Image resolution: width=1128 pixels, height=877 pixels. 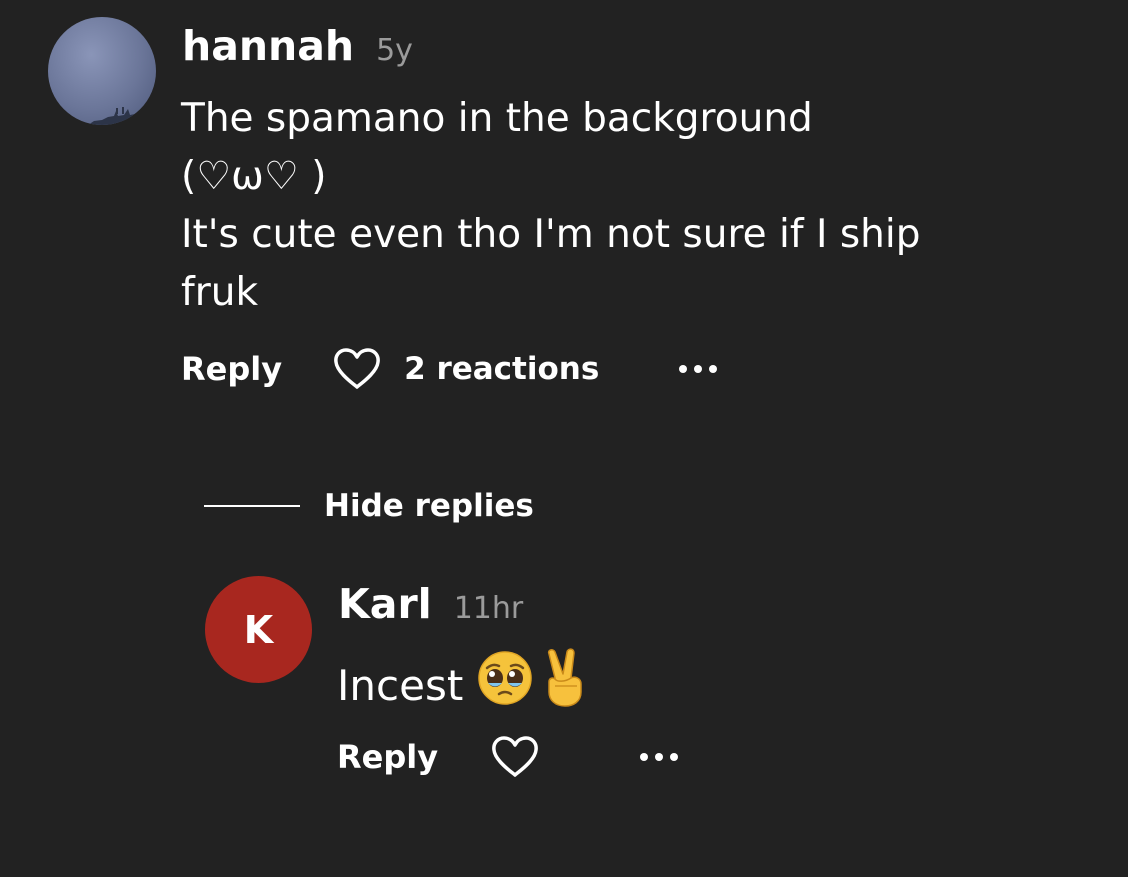 What do you see at coordinates (122, 116) in the screenshot?
I see `avatar-photo-silhouette` at bounding box center [122, 116].